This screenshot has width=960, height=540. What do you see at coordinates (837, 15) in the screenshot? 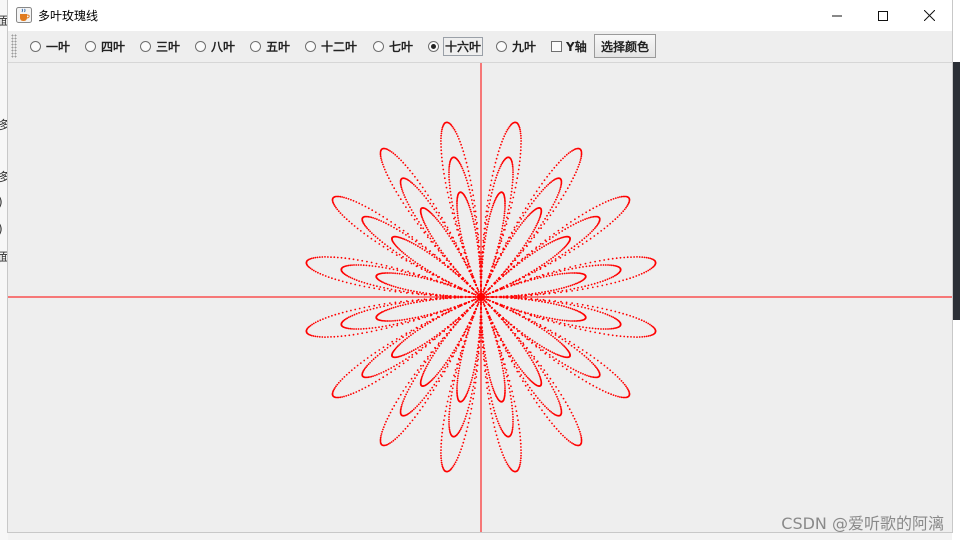
I see `minimize-button` at bounding box center [837, 15].